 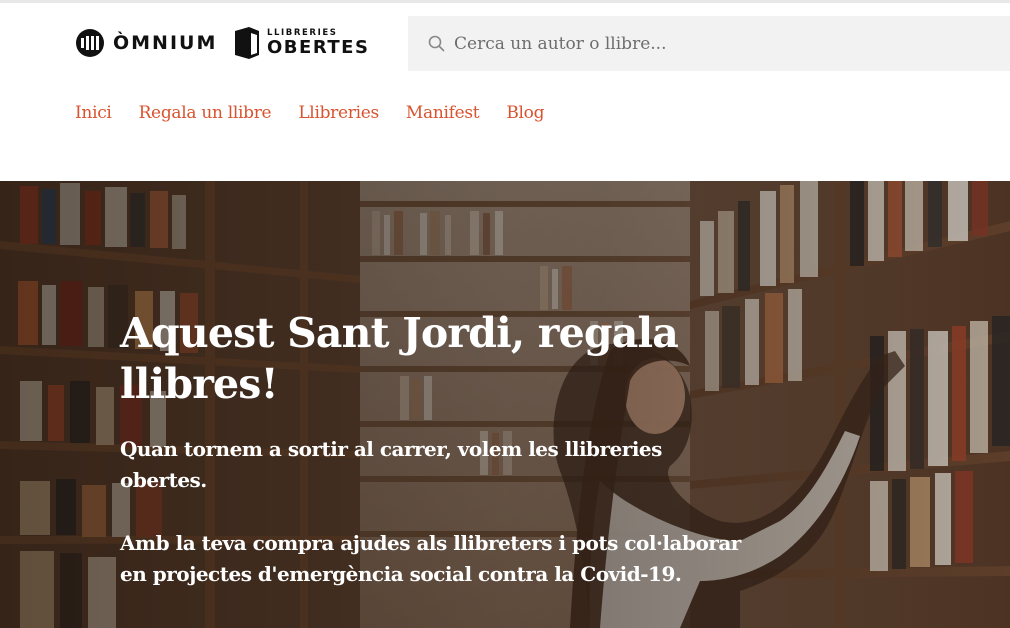 I want to click on llibreries-obertes-book-icon, so click(x=247, y=43).